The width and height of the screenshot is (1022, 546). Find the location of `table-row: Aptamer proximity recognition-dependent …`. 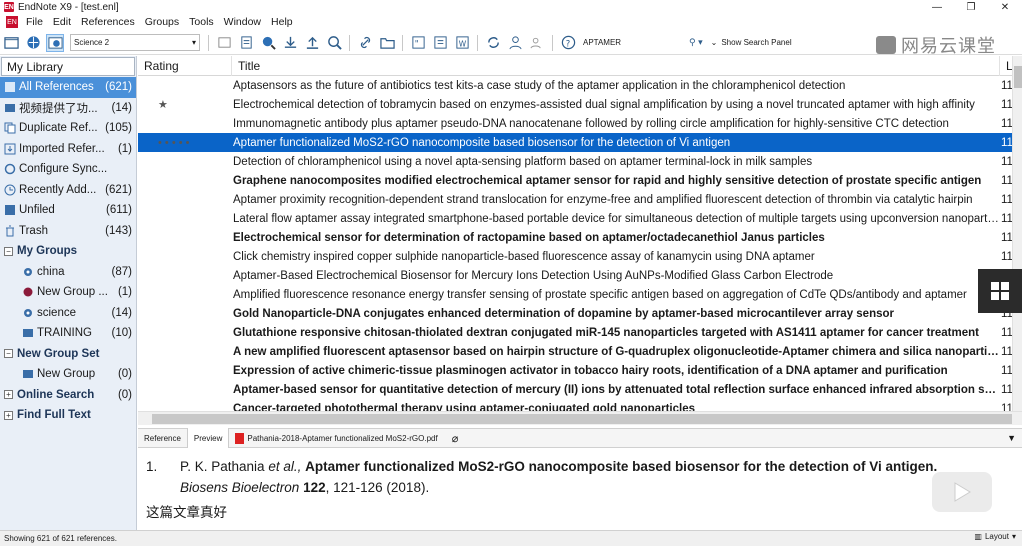

table-row: Aptamer proximity recognition-dependent … is located at coordinates (575, 199).